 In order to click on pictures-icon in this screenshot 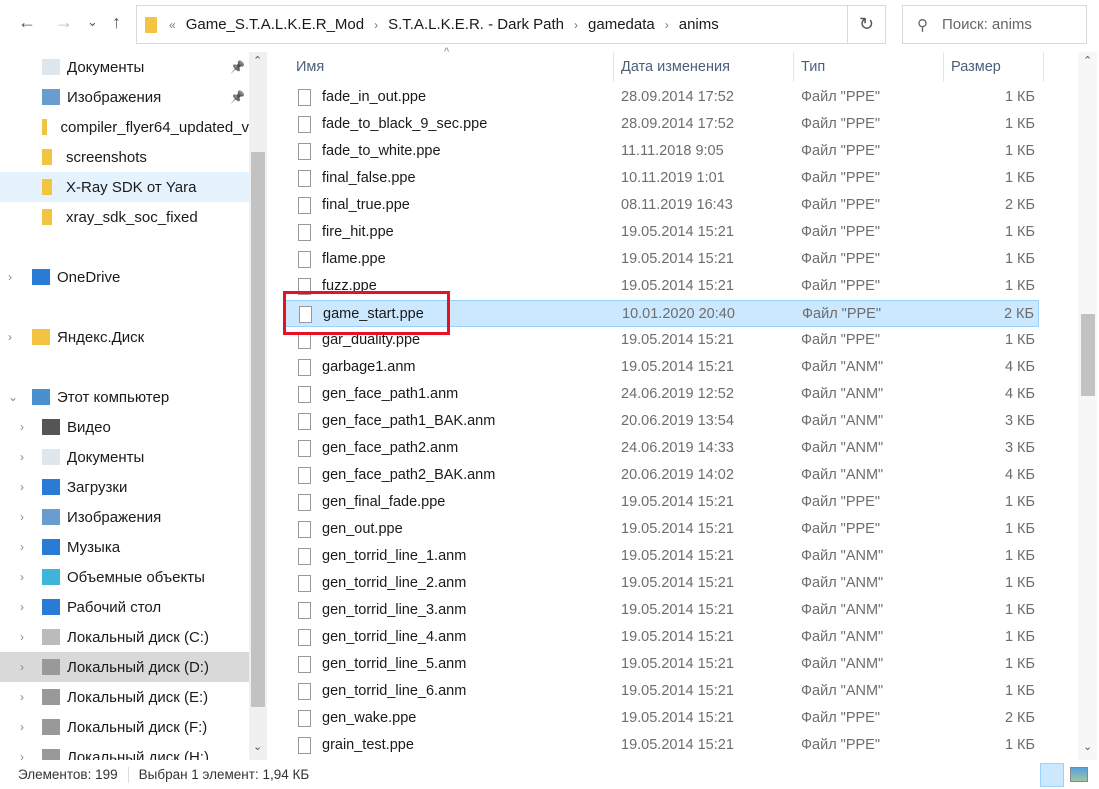, I will do `click(51, 97)`.